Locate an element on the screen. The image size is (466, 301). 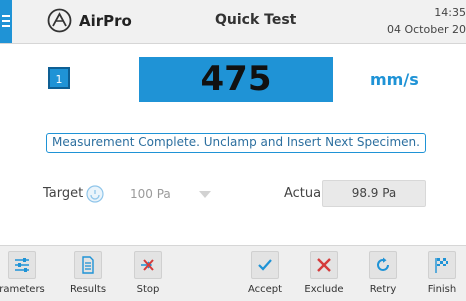
results-button: Results is located at coordinates (88, 274).